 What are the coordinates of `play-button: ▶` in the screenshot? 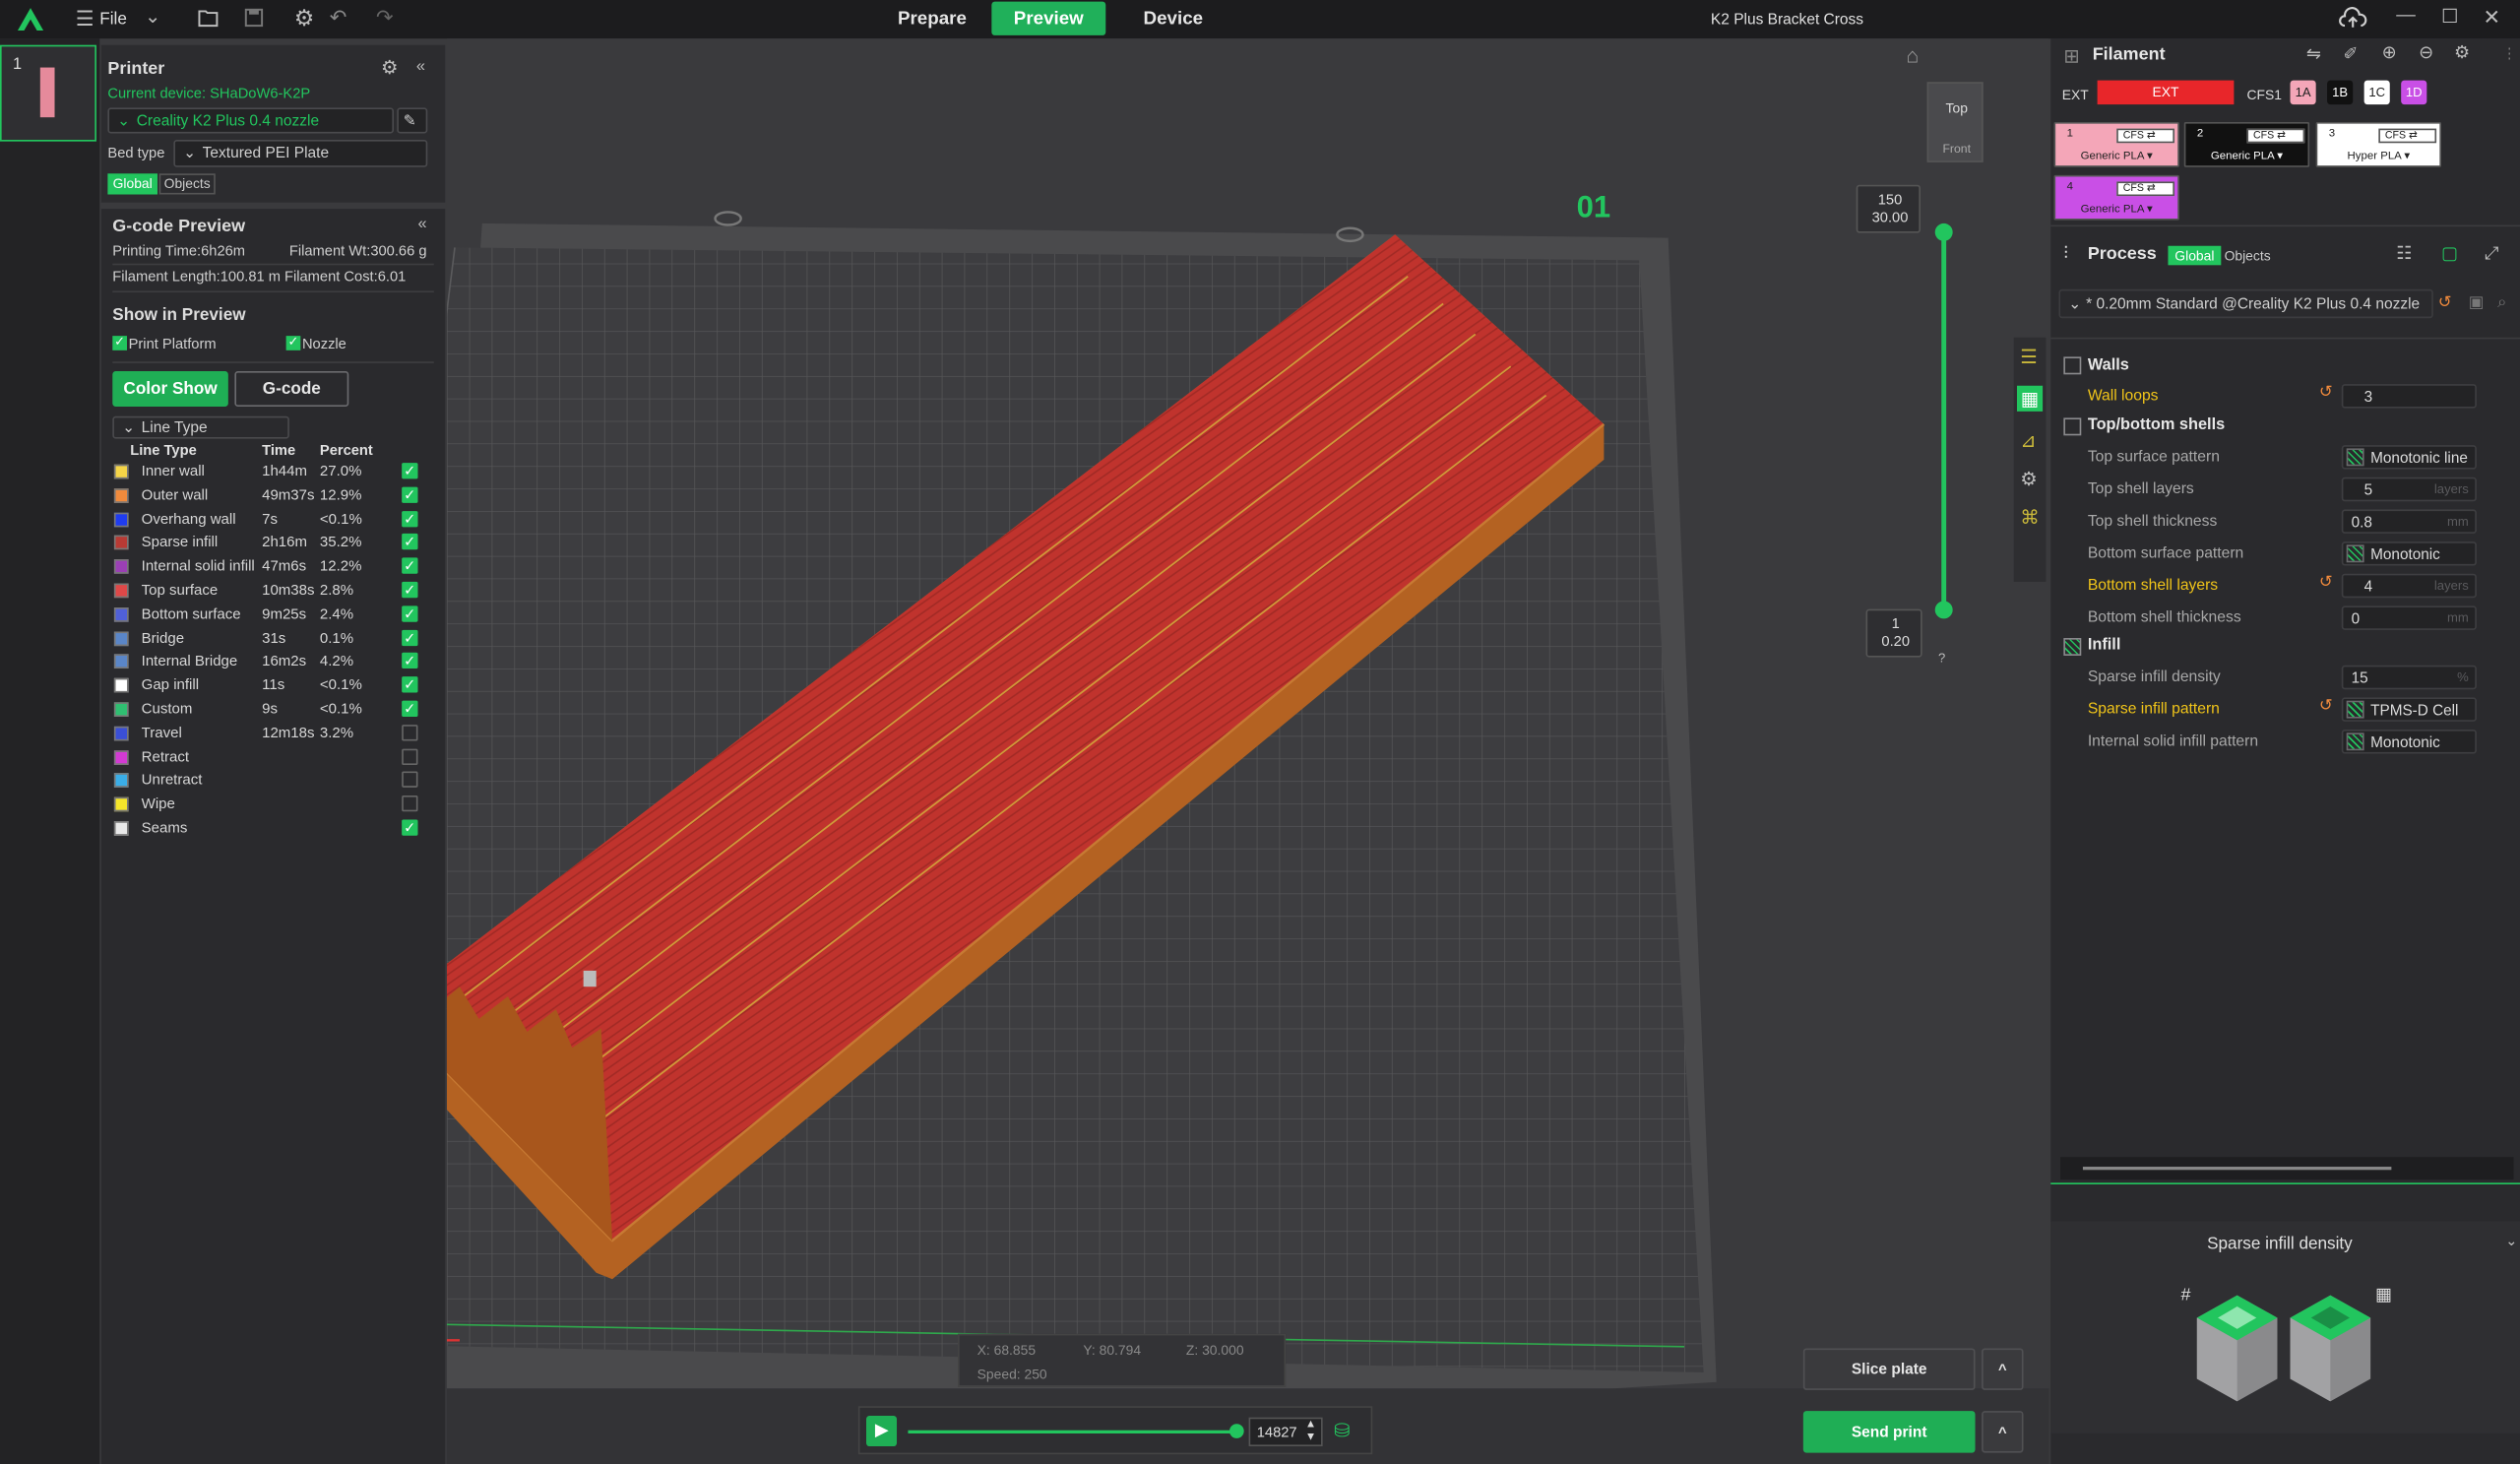 It's located at (881, 1432).